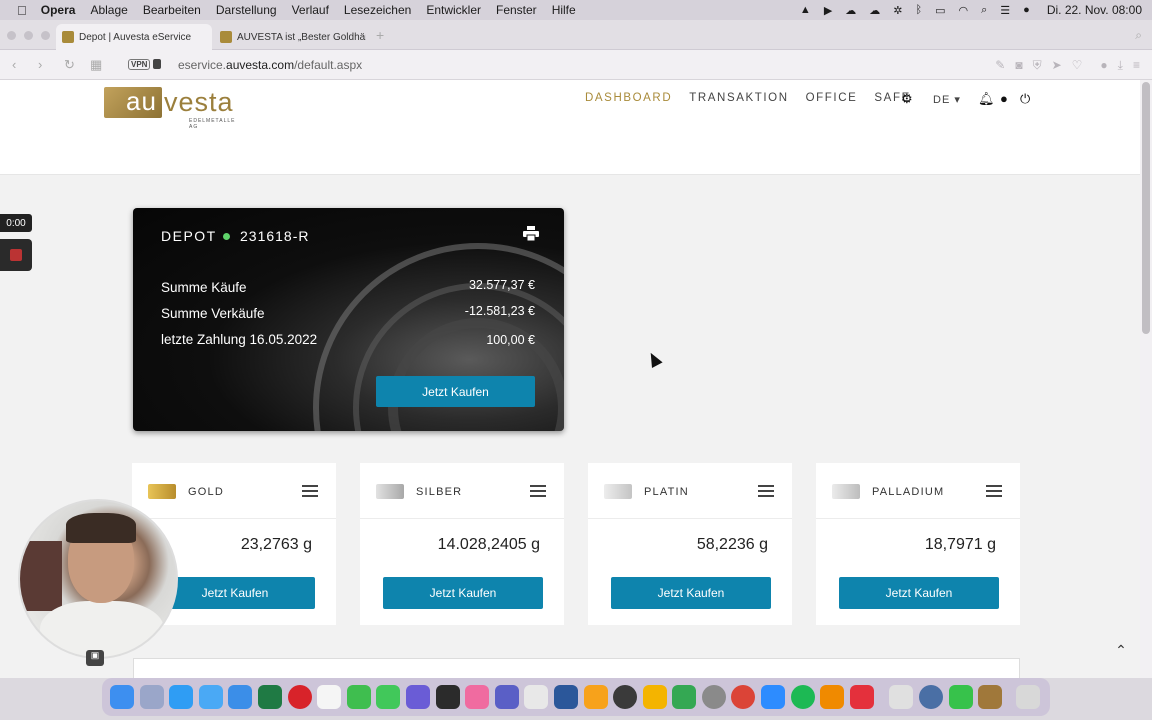 The width and height of the screenshot is (1152, 720). Describe the element at coordinates (1057, 65) in the screenshot. I see `send-icon: ➤` at that location.